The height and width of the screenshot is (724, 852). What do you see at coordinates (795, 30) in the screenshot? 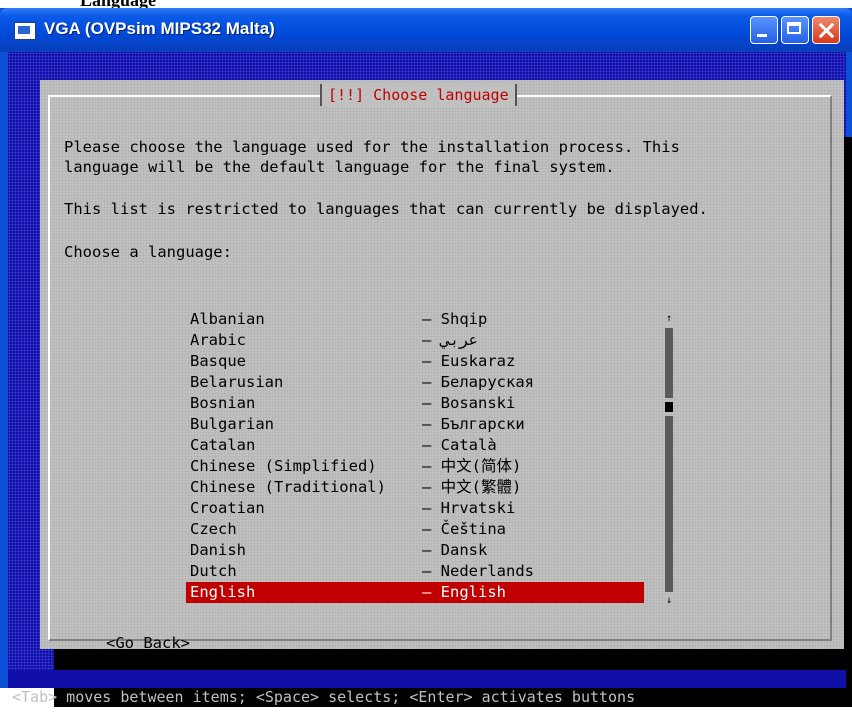
I see `maximize-button` at bounding box center [795, 30].